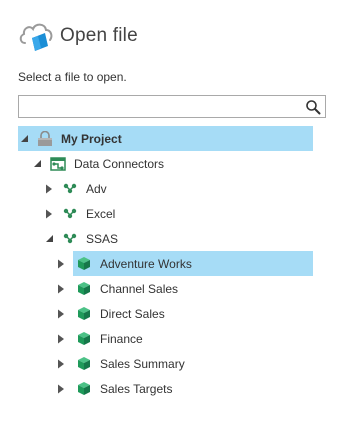 The width and height of the screenshot is (353, 433). Describe the element at coordinates (143, 213) in the screenshot. I see `tree-item-excel: Excel` at that location.